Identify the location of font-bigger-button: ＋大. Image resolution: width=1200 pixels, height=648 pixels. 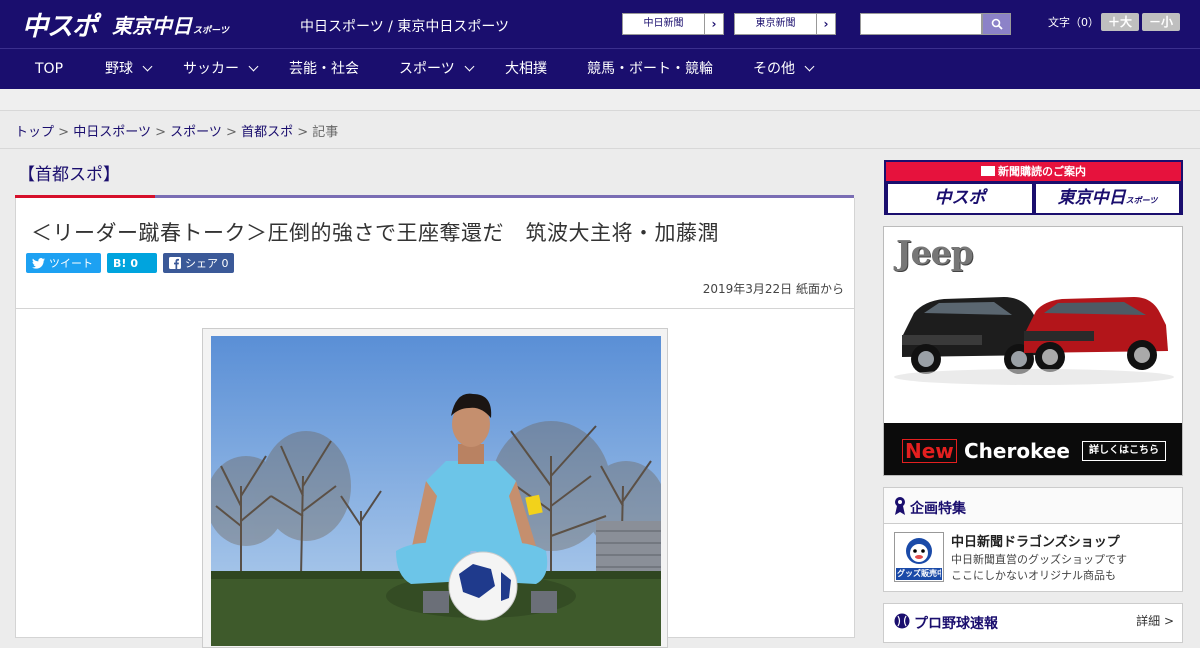
(1120, 22).